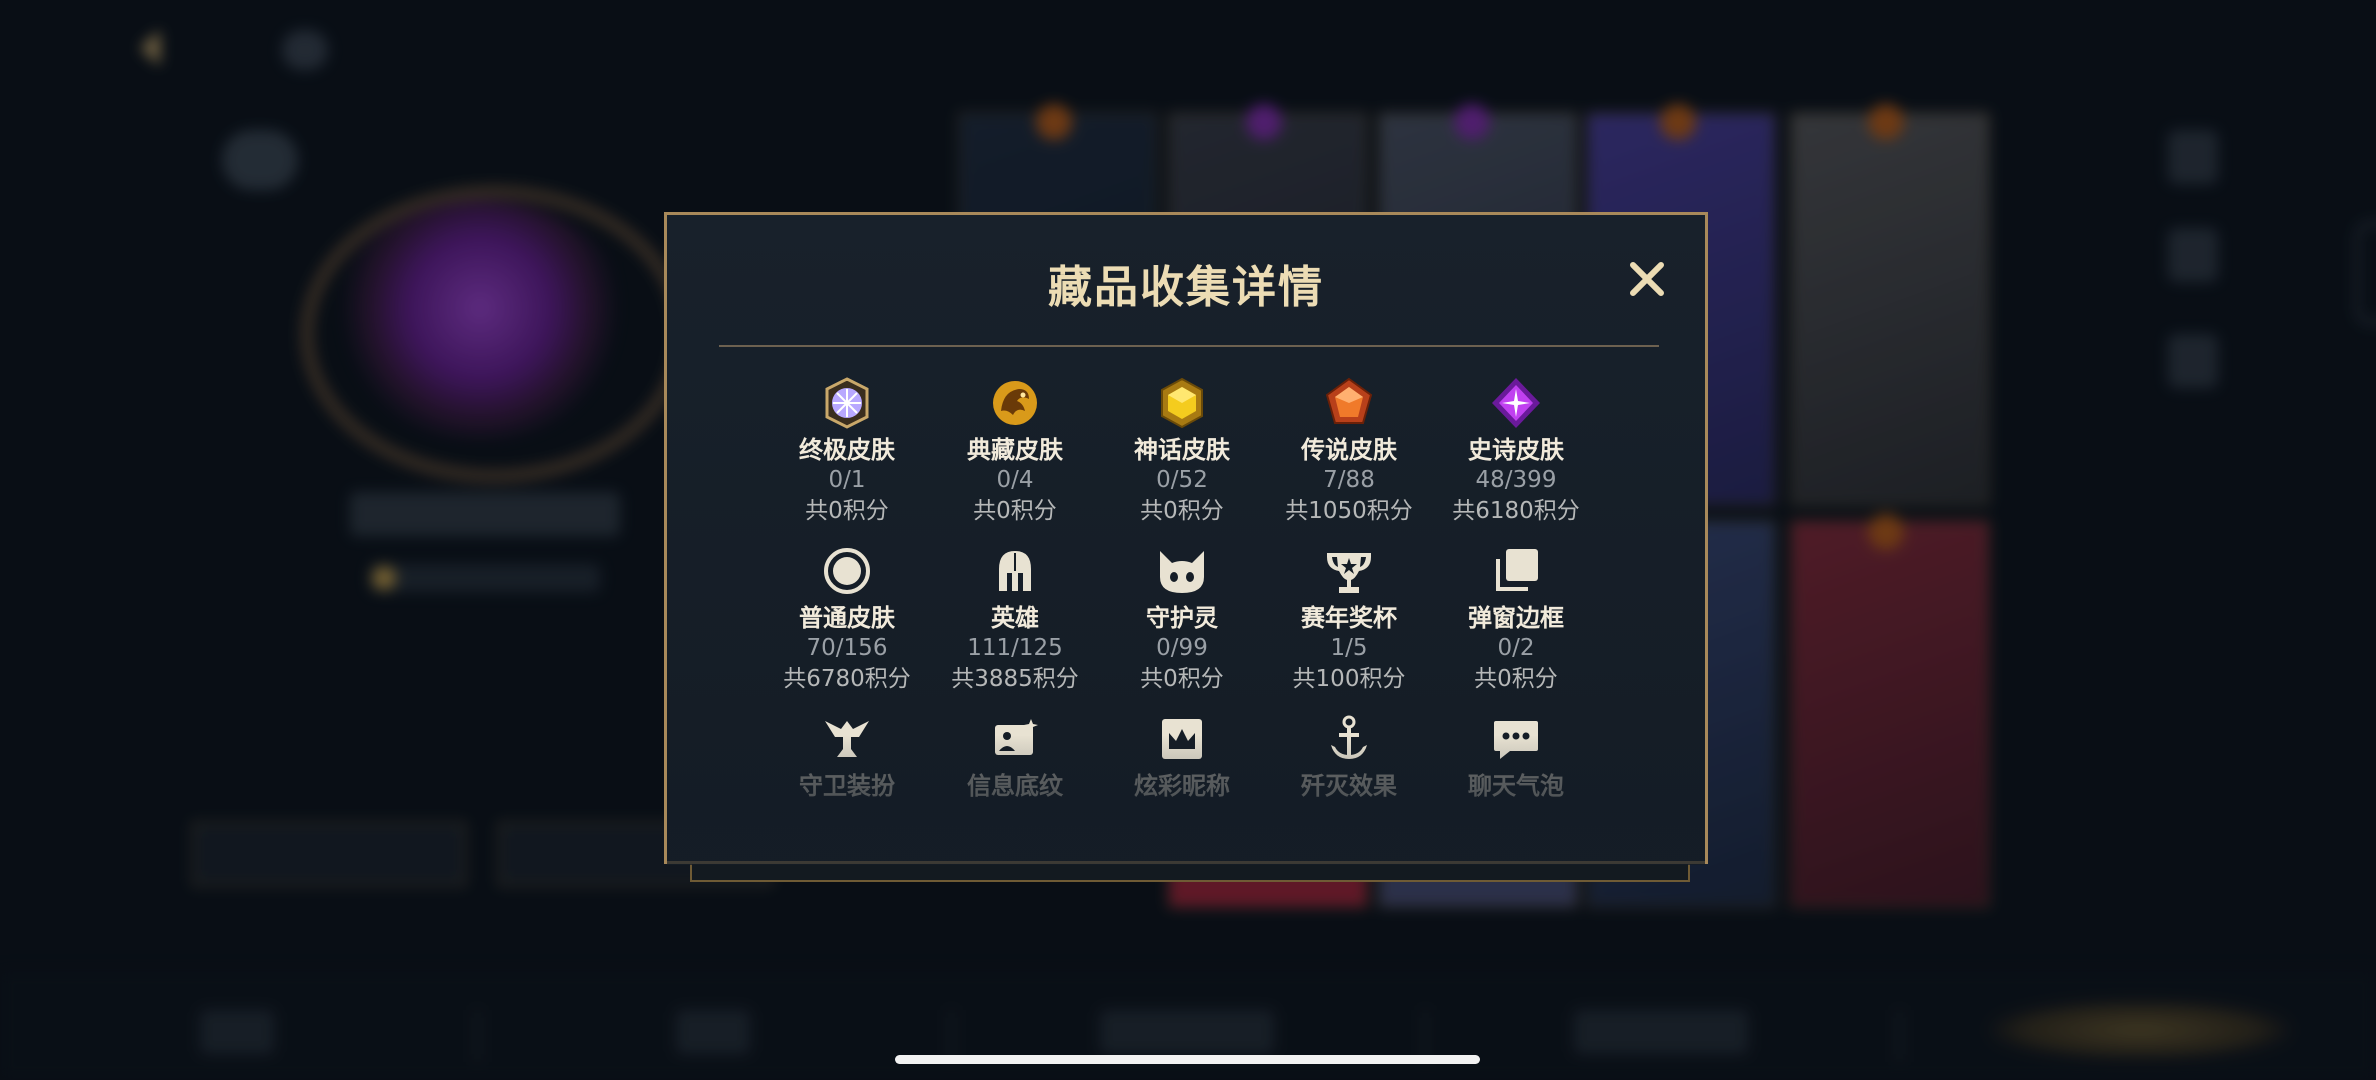  Describe the element at coordinates (1516, 648) in the screenshot. I see `item-count: 0/2` at that location.